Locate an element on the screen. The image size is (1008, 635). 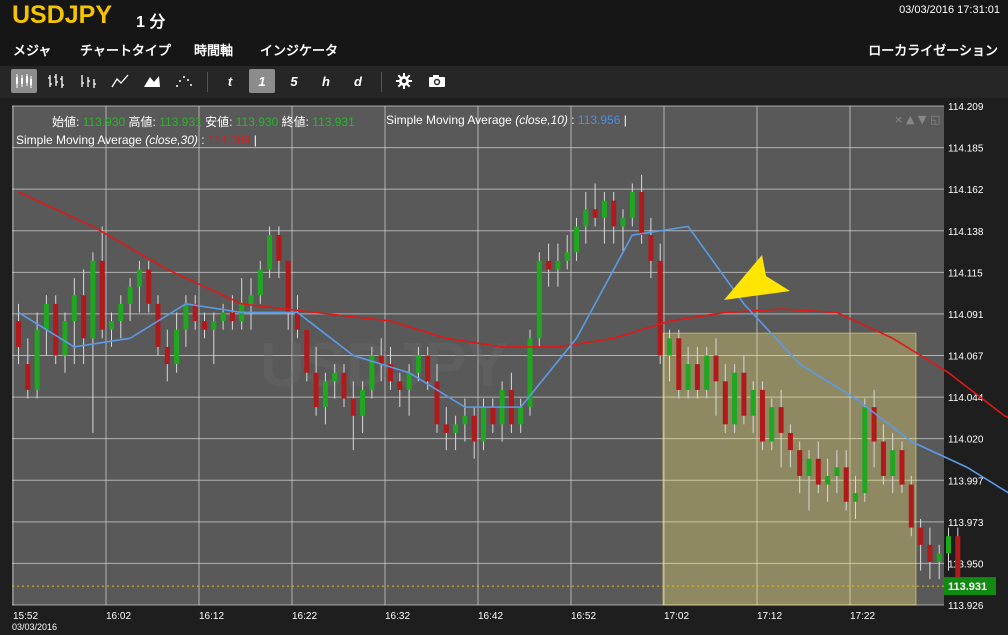
x-tick-label: 16:22 is located at coordinates (304, 616).